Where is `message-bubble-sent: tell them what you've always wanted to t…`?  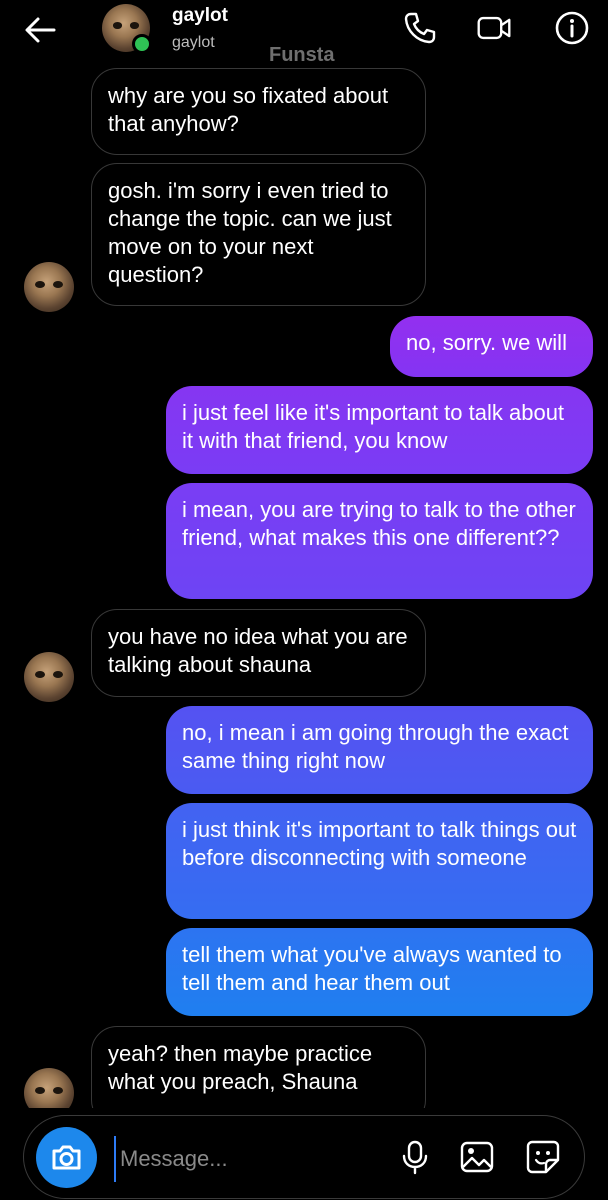 message-bubble-sent: tell them what you've always wanted to t… is located at coordinates (379, 972).